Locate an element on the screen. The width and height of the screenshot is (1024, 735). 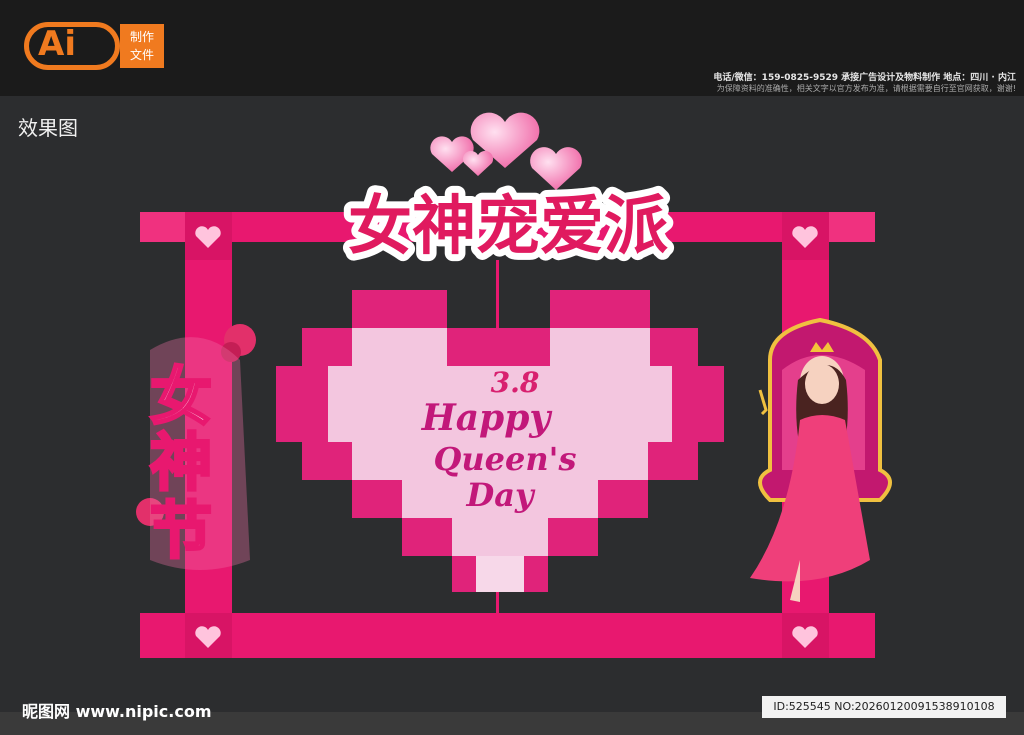
date-text: 3.8 is located at coordinates (515, 382).